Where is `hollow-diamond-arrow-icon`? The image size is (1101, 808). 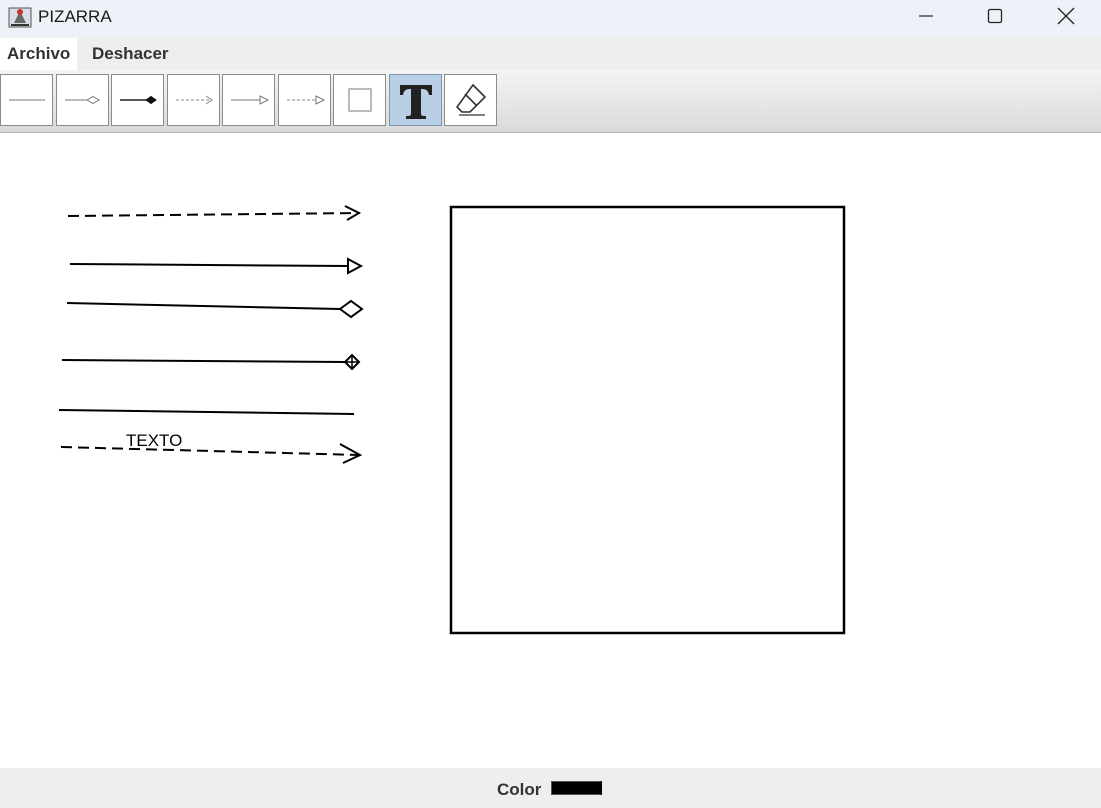 hollow-diamond-arrow-icon is located at coordinates (82, 100).